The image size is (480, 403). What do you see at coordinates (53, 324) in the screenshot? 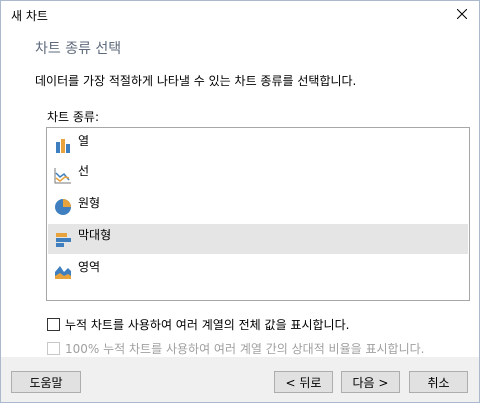
I see `stacked-checkbox` at bounding box center [53, 324].